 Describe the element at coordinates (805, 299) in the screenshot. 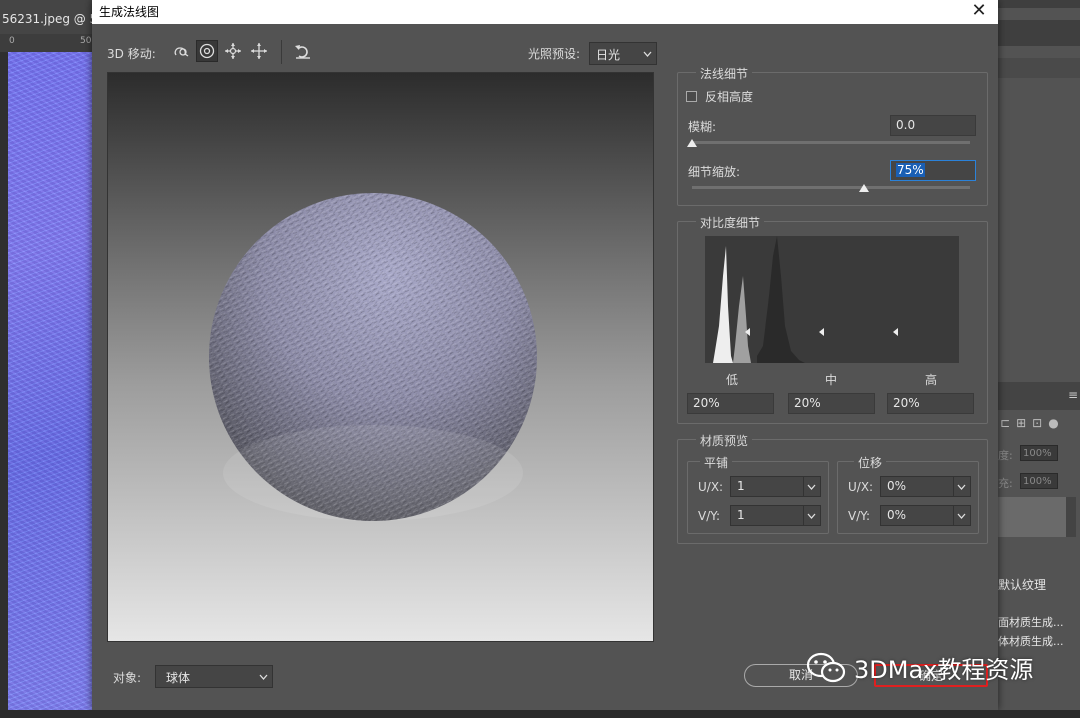

I see `histogram-graph` at that location.